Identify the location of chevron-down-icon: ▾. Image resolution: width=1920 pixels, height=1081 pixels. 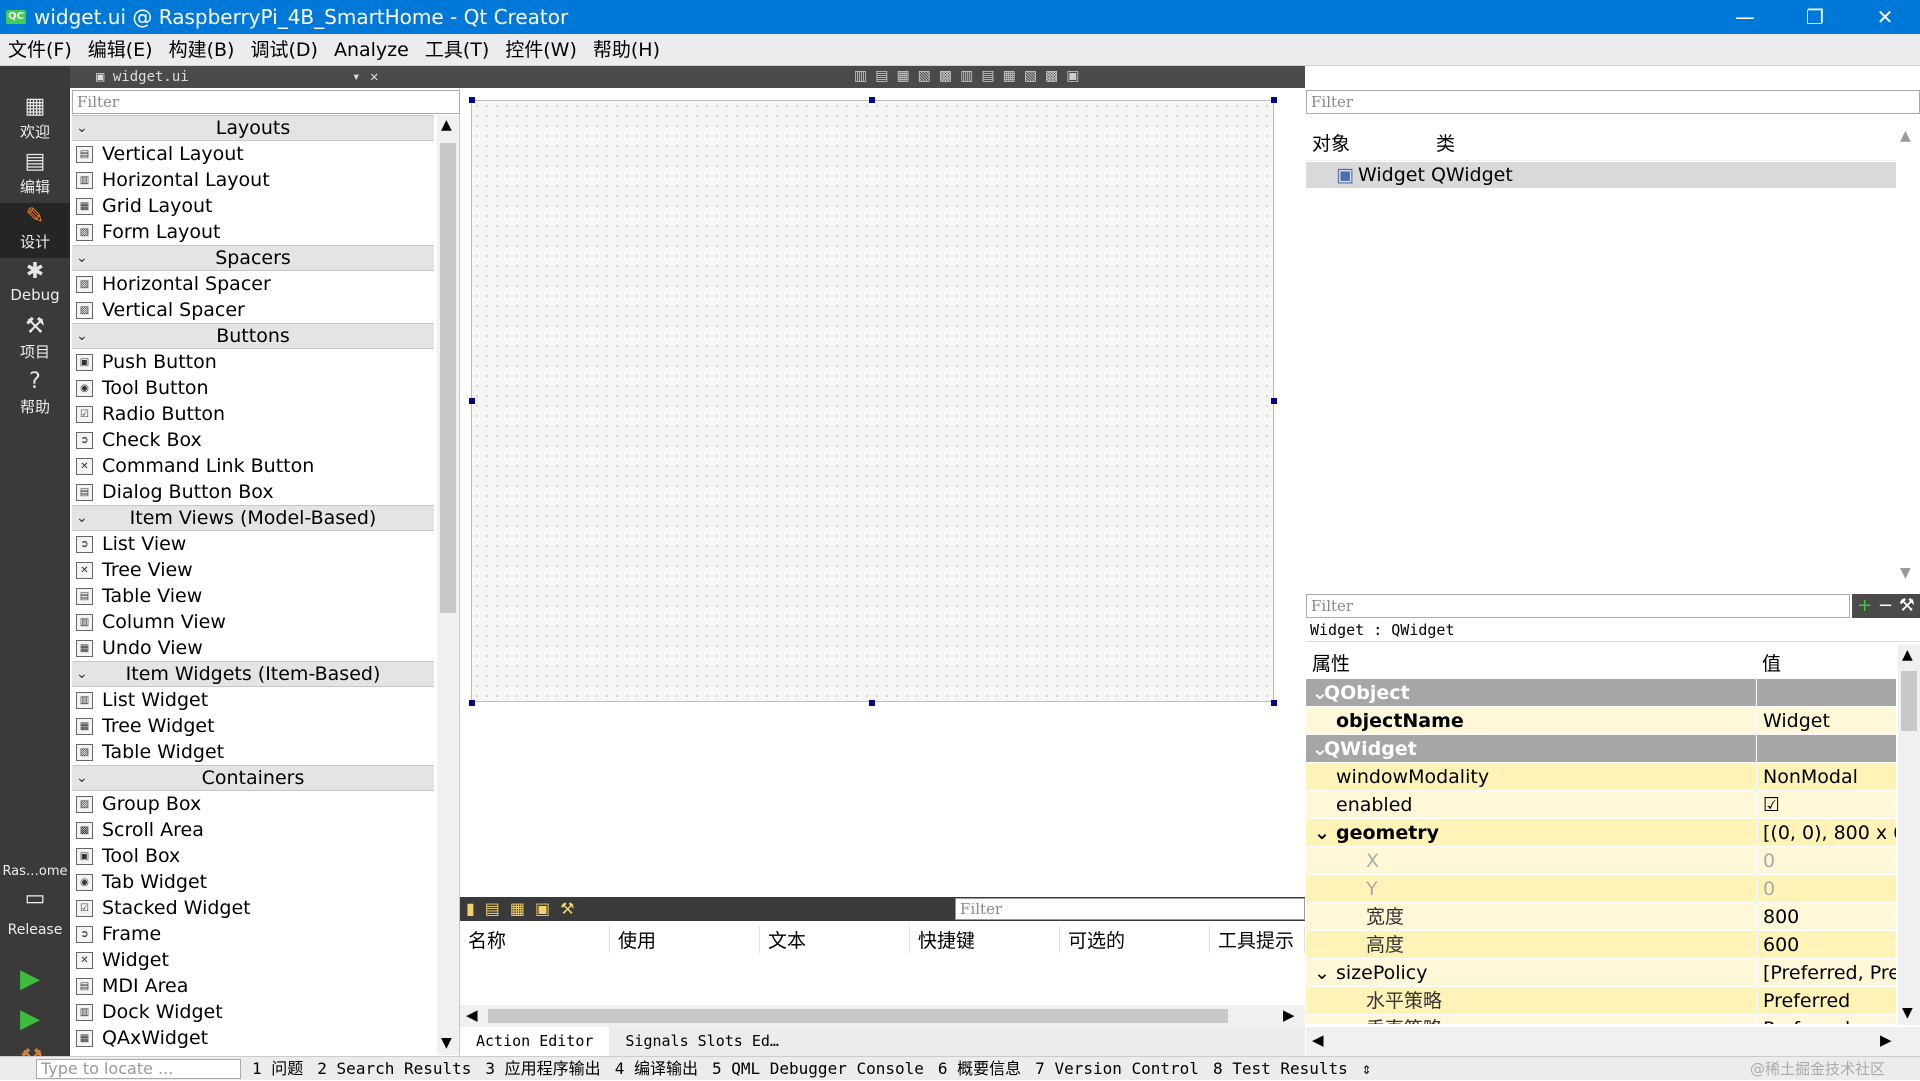
(356, 77).